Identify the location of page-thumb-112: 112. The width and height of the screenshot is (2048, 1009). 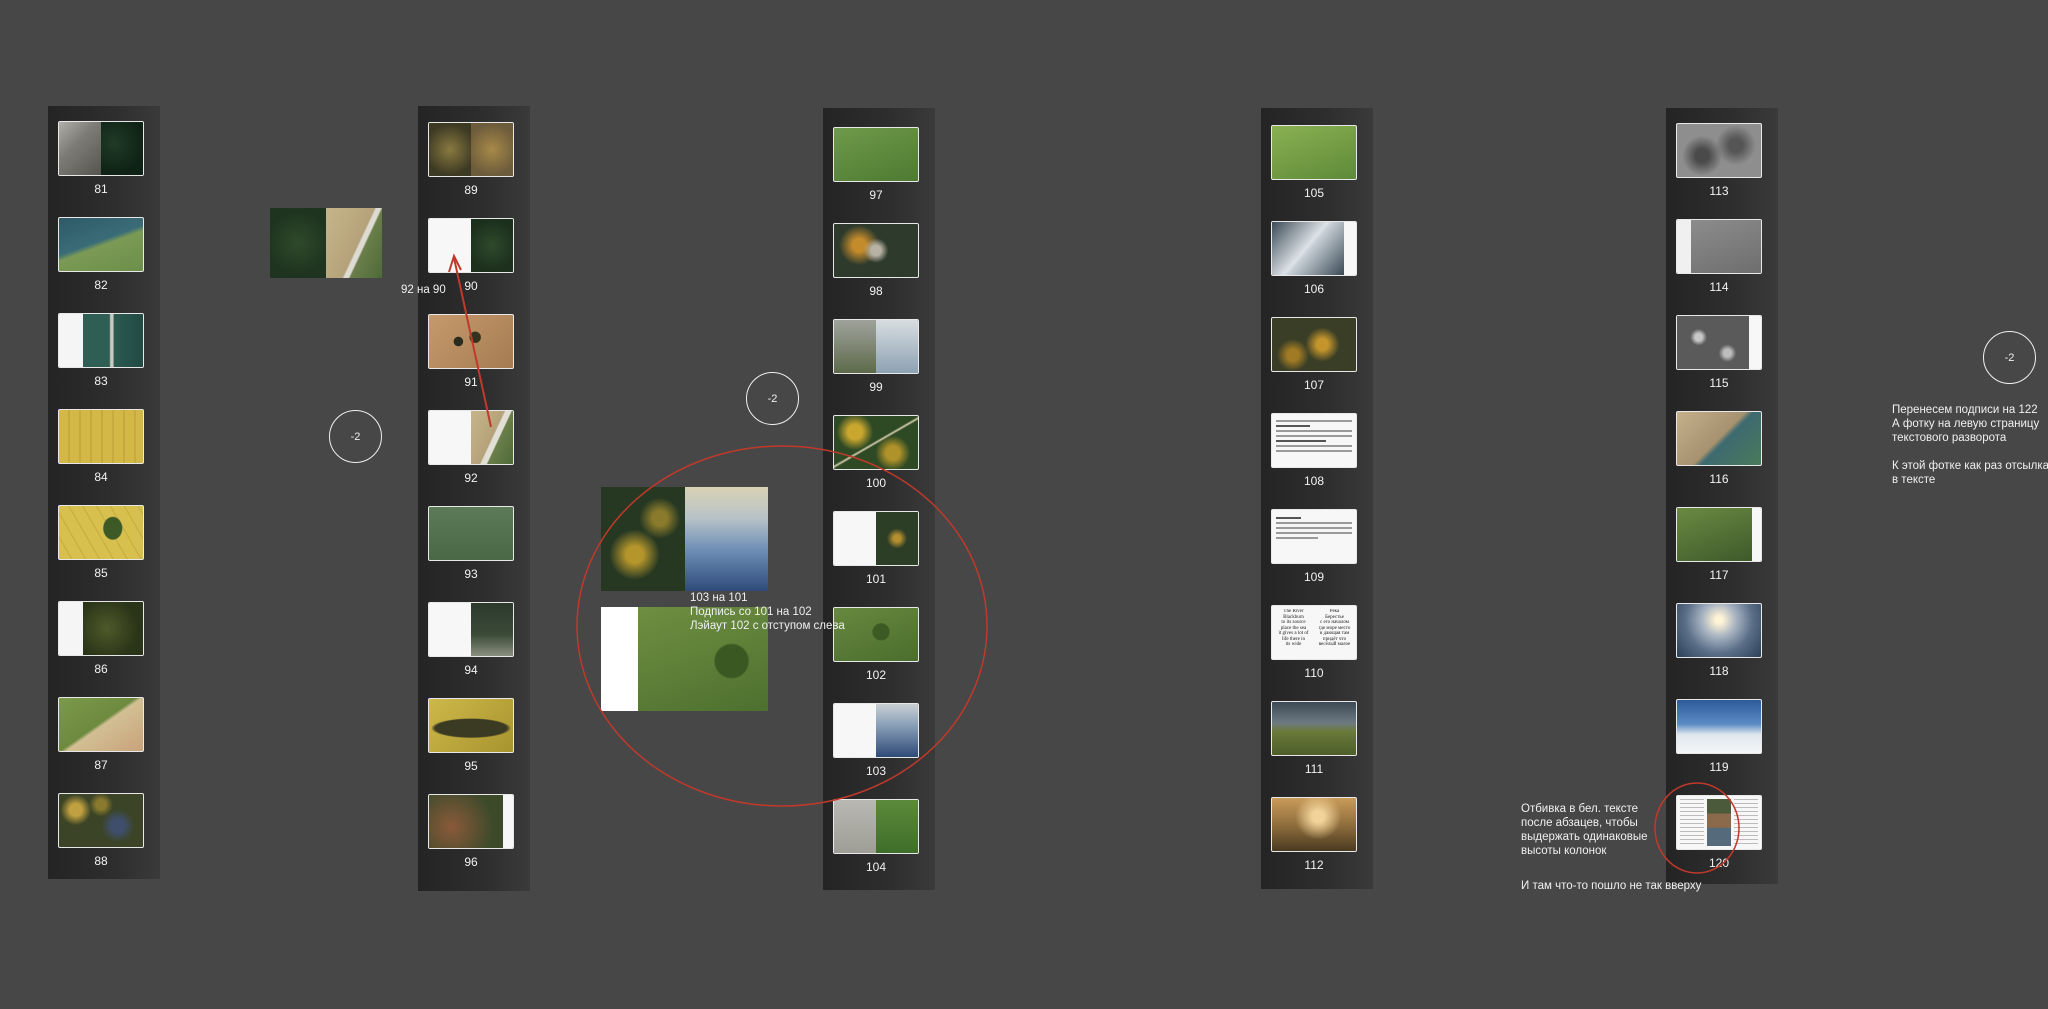
(1314, 834).